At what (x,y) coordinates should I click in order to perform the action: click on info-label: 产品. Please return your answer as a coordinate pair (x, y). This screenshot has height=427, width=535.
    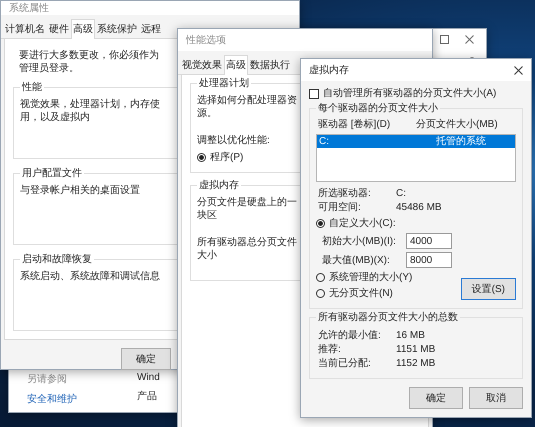
    Looking at the image, I should click on (147, 396).